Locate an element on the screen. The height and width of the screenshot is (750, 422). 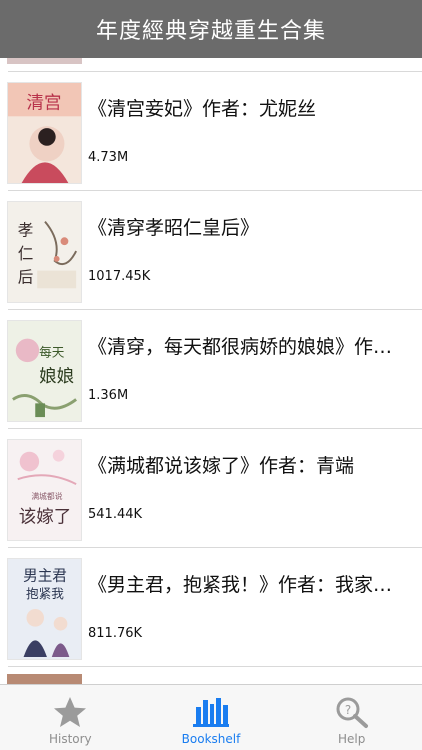
book-size: 811.76K is located at coordinates (115, 633).